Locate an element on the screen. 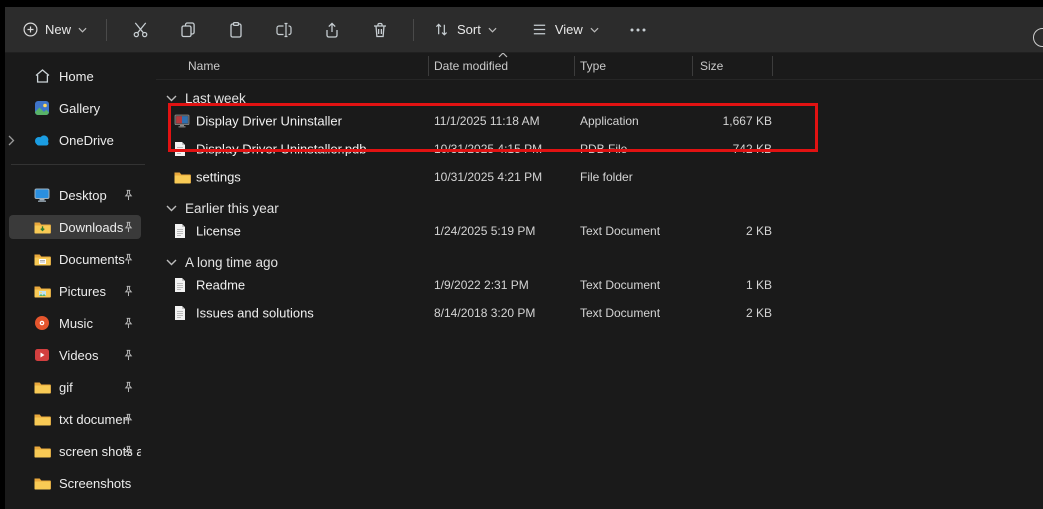 The height and width of the screenshot is (509, 1043). file-date-modified: 10/31/2025 4:21 PM is located at coordinates (488, 177).